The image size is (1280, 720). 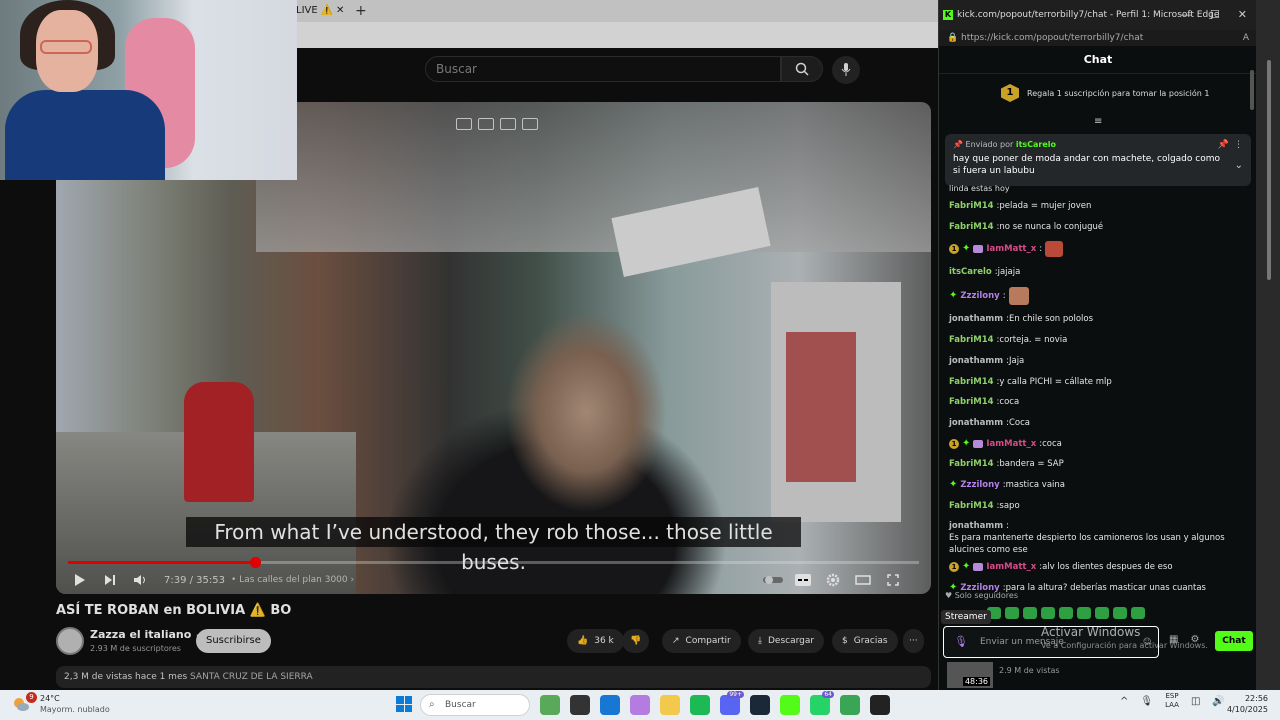 I want to click on chat-message: 1 ✦ IamMatt_x:, so click(x=1098, y=249).